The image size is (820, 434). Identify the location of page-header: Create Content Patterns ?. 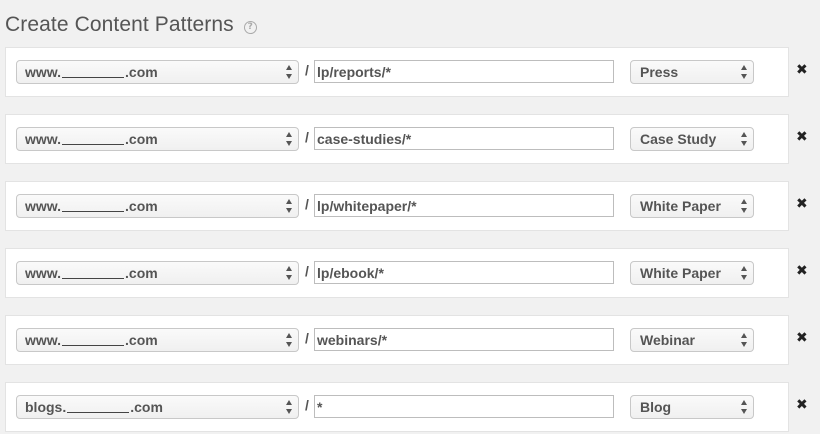
(131, 25).